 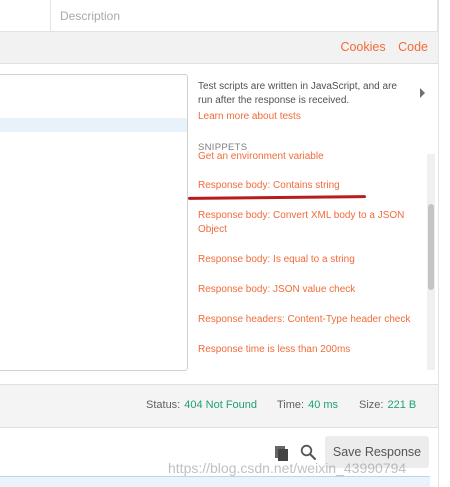 I want to click on time-item: Time: 40 ms, so click(x=307, y=405).